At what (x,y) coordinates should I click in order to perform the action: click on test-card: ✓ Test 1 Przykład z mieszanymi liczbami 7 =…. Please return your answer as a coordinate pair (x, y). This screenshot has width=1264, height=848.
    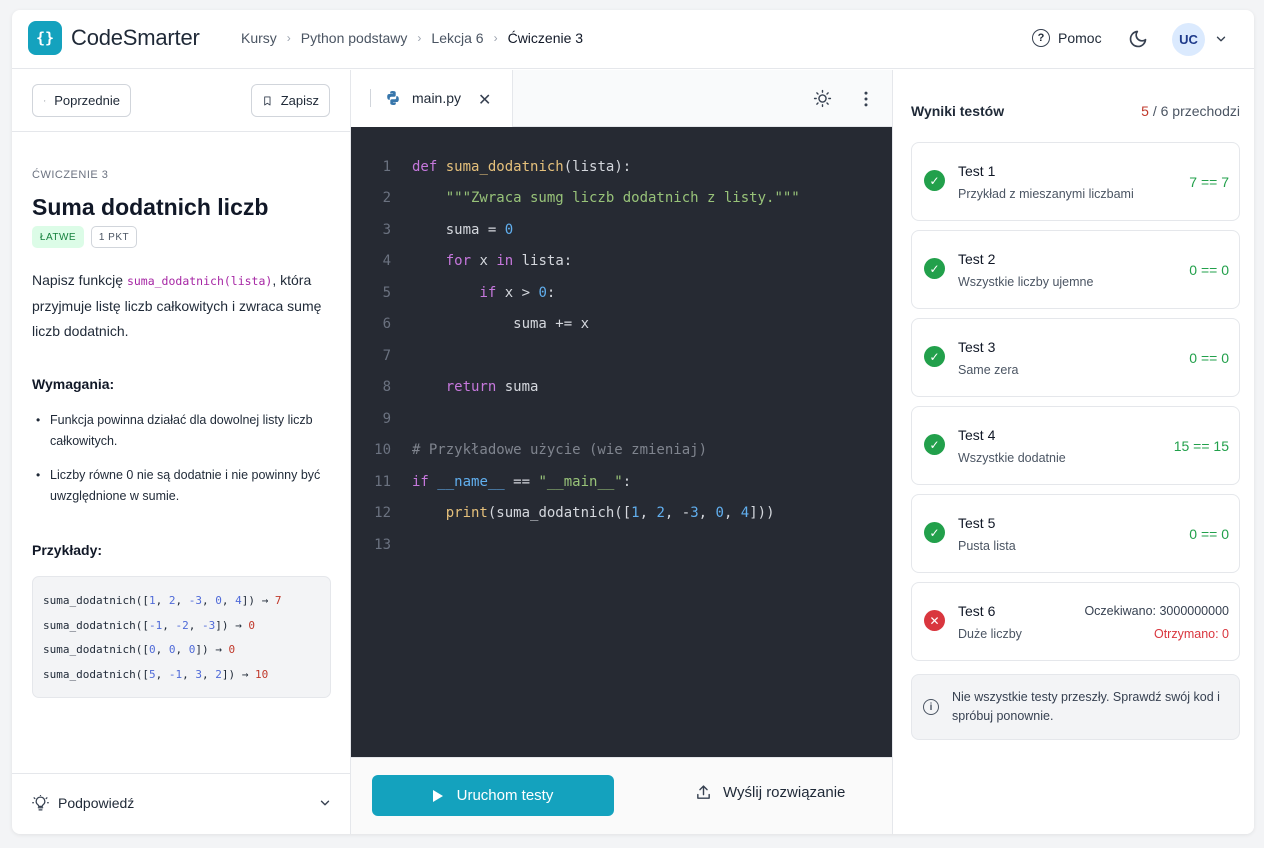
    Looking at the image, I should click on (1075, 181).